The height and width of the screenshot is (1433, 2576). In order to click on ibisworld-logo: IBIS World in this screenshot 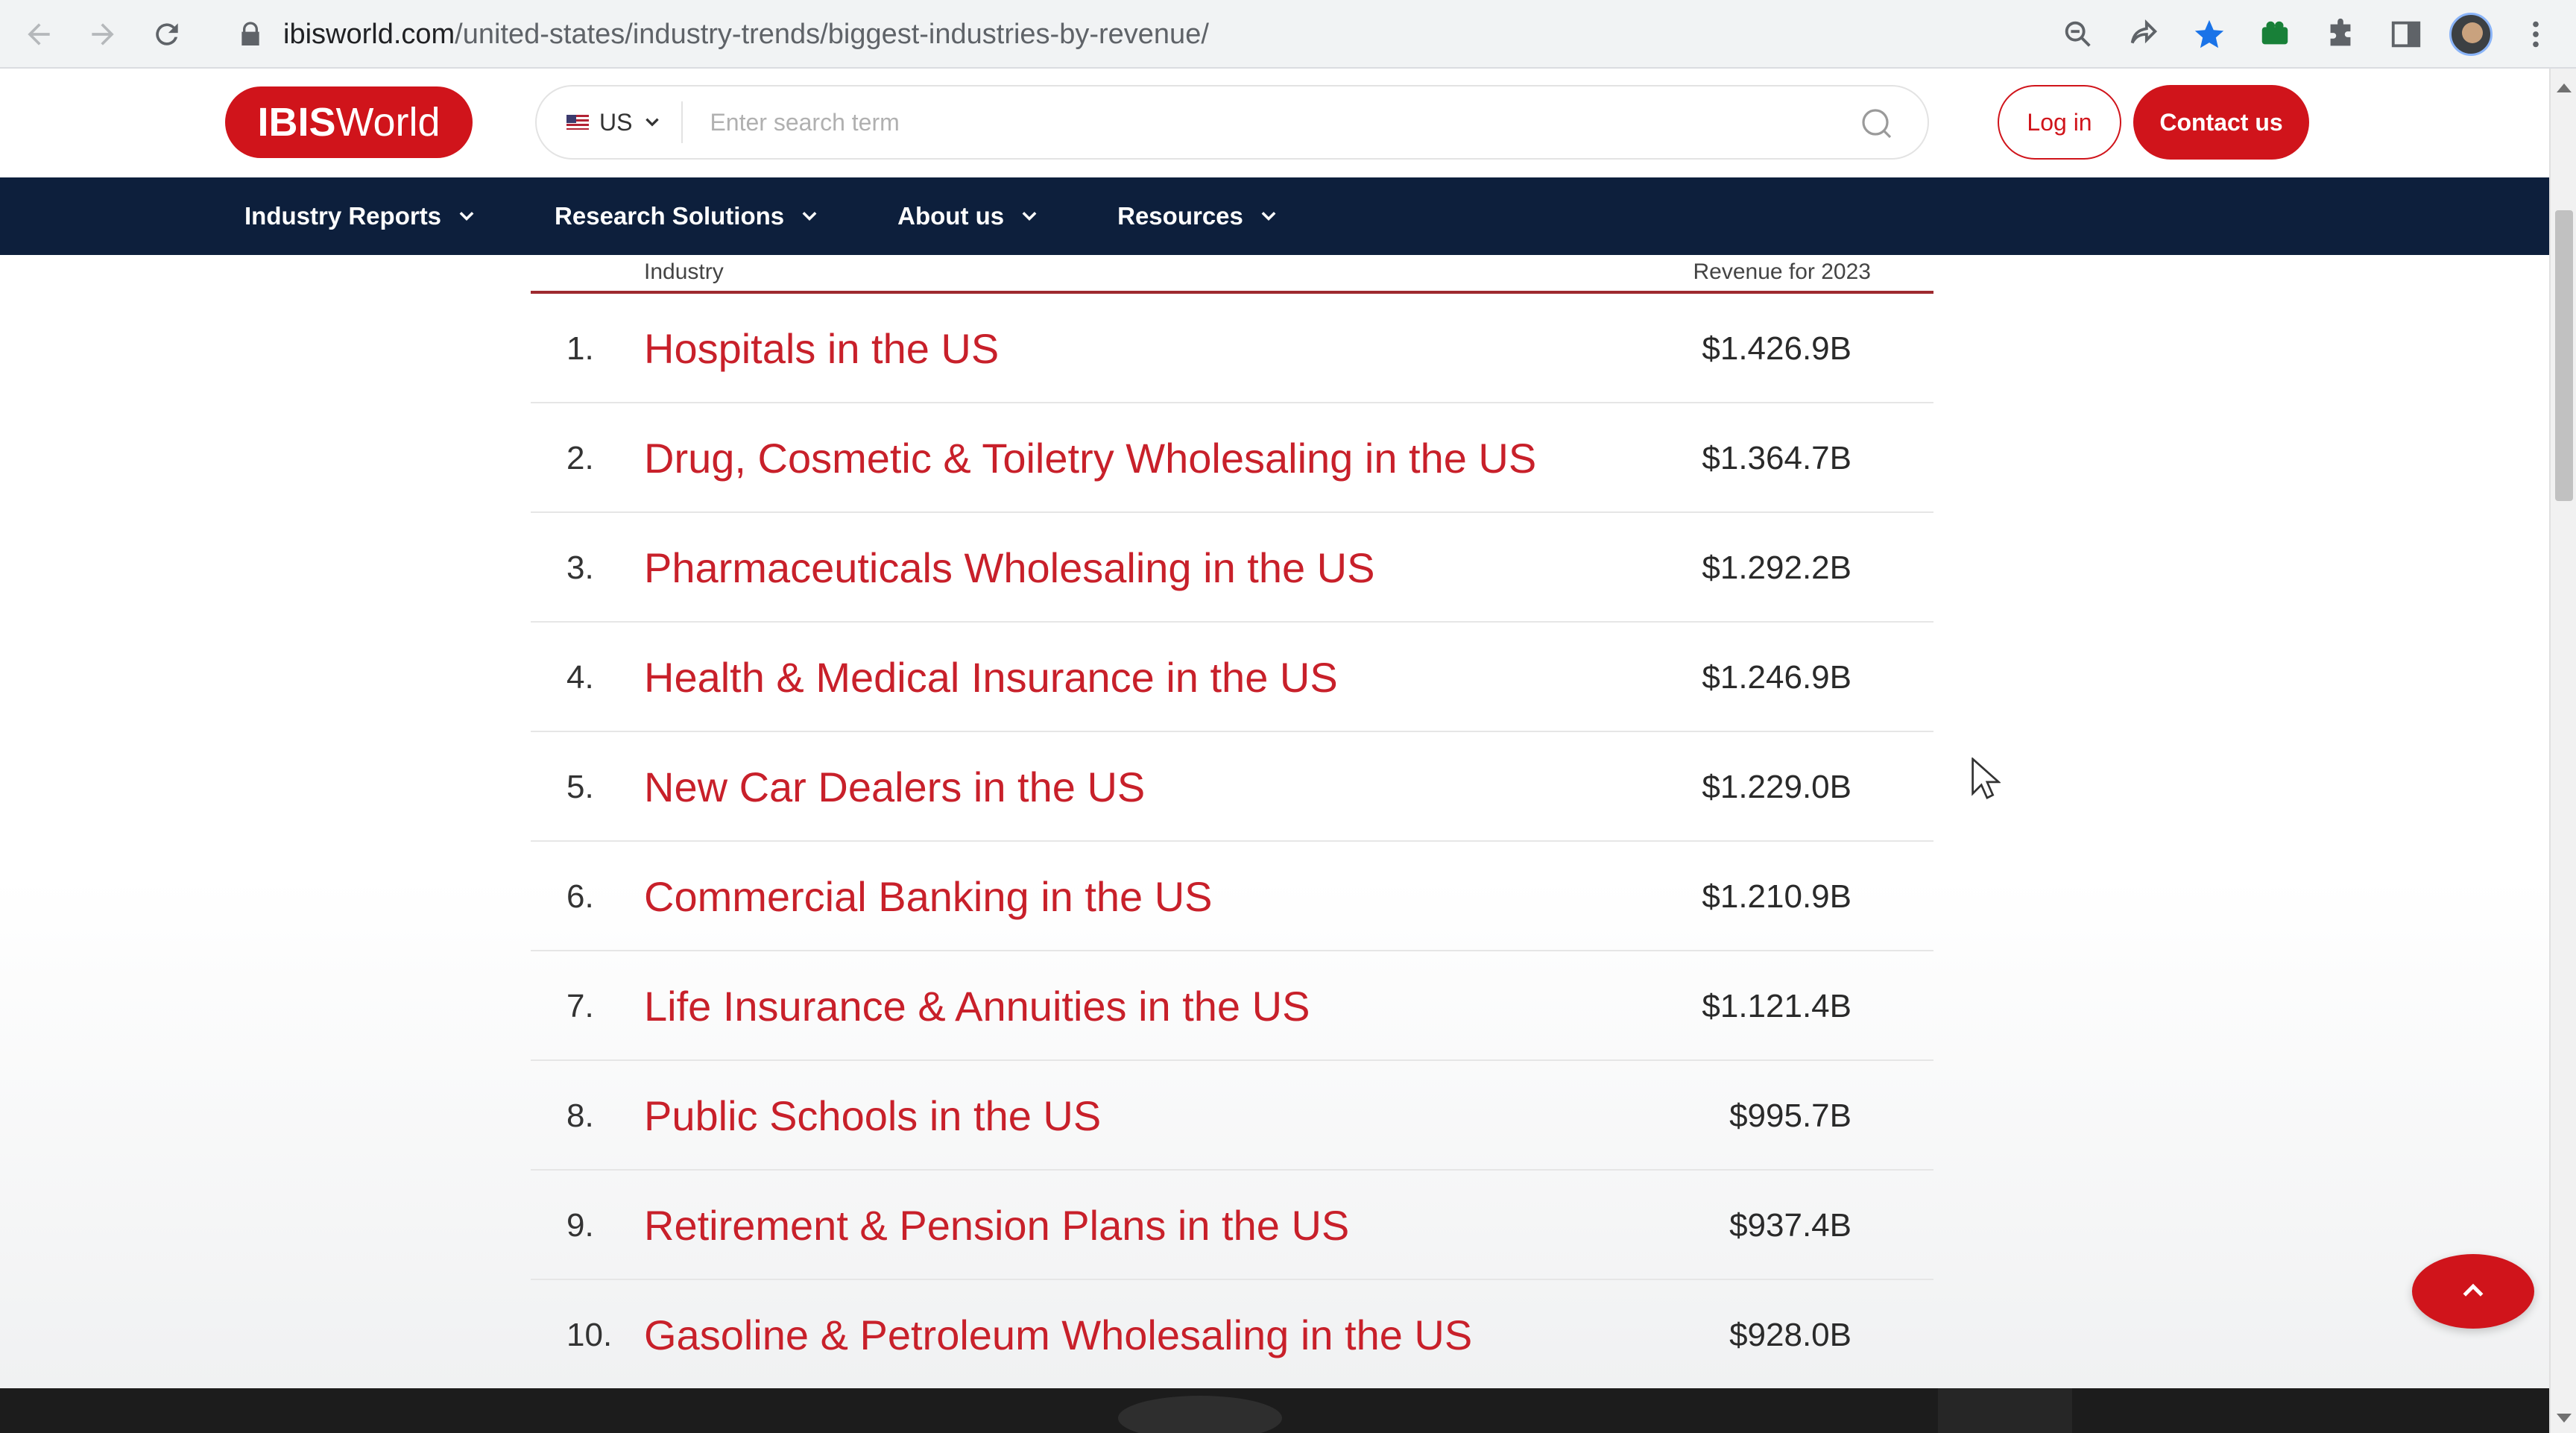, I will do `click(349, 122)`.